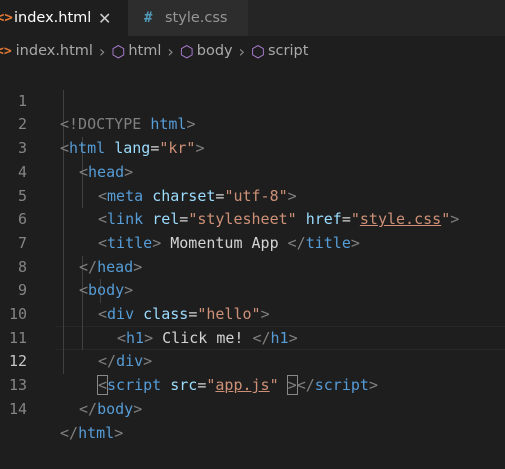 This screenshot has width=505, height=469. What do you see at coordinates (252, 289) in the screenshot?
I see `code-line: 9 <div class="hello">` at bounding box center [252, 289].